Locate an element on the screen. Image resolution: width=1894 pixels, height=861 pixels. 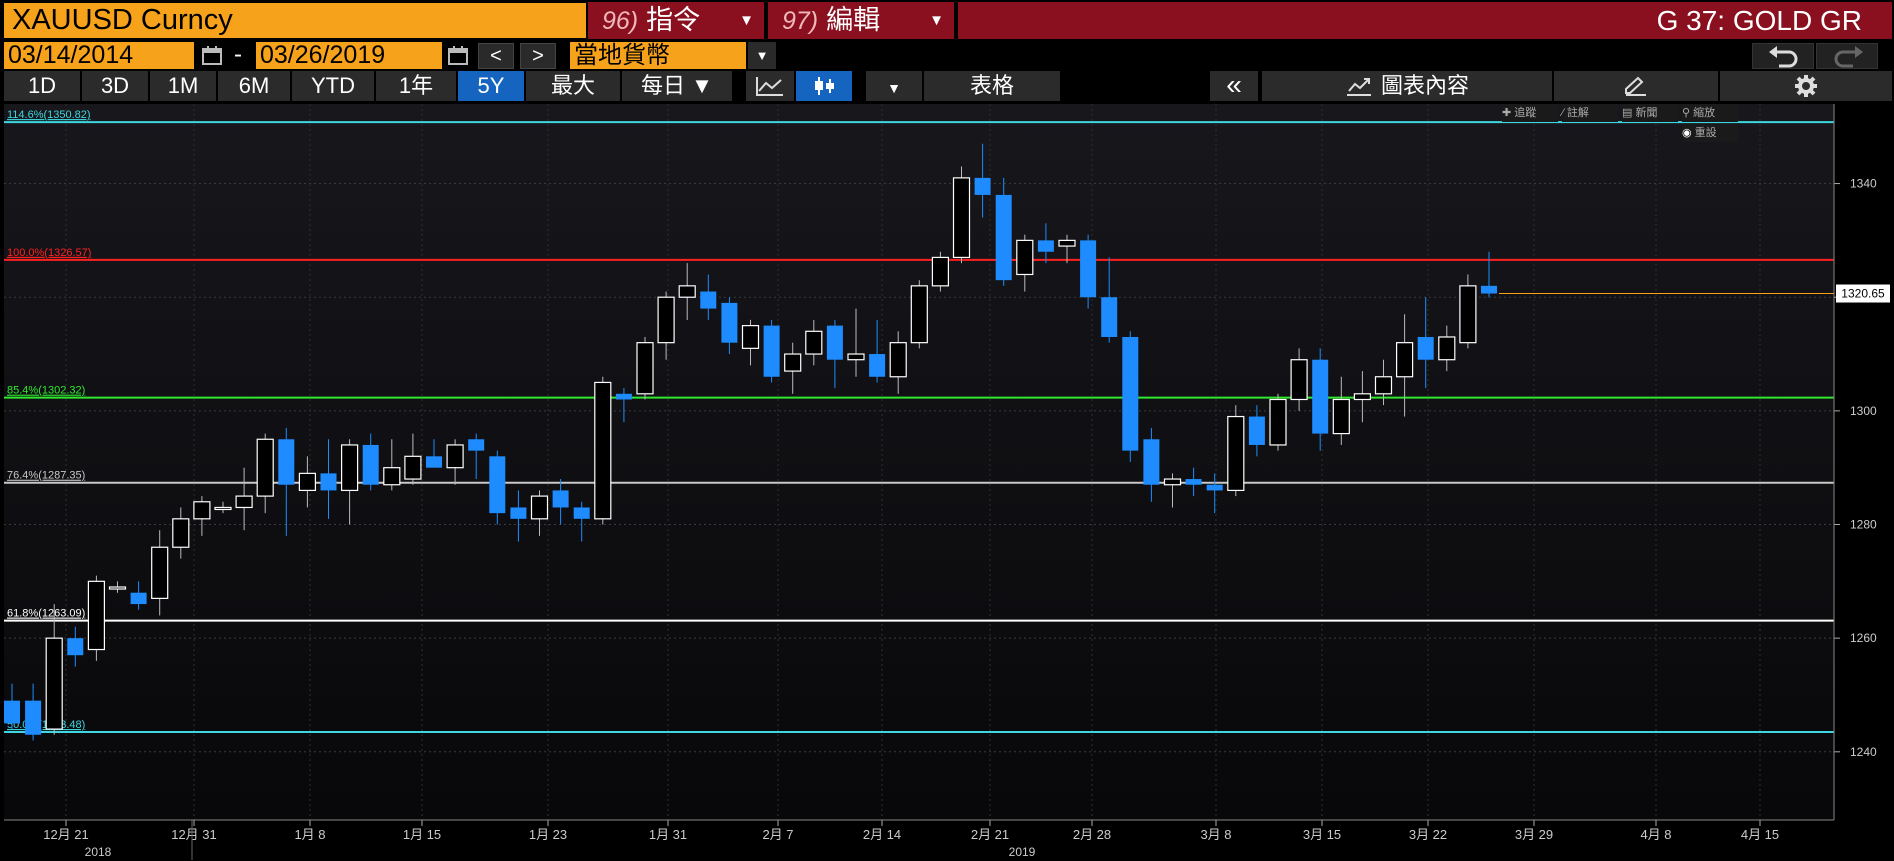
x-tick-label: 1月 31 is located at coordinates (668, 834).